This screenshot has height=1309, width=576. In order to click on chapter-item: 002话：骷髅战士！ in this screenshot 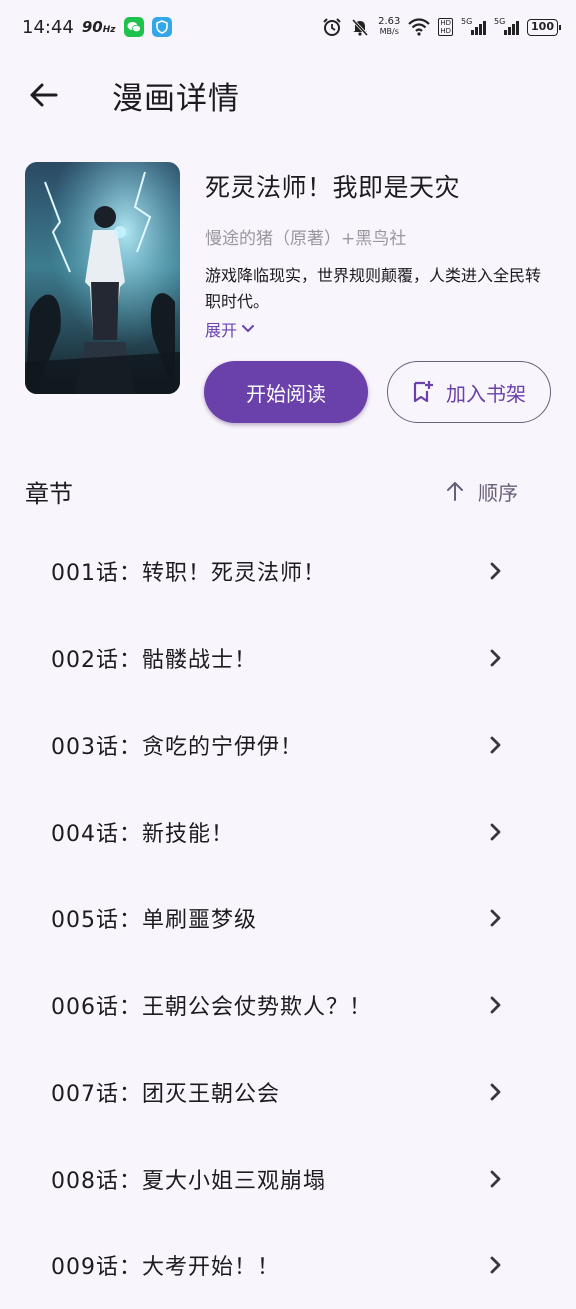, I will do `click(288, 658)`.